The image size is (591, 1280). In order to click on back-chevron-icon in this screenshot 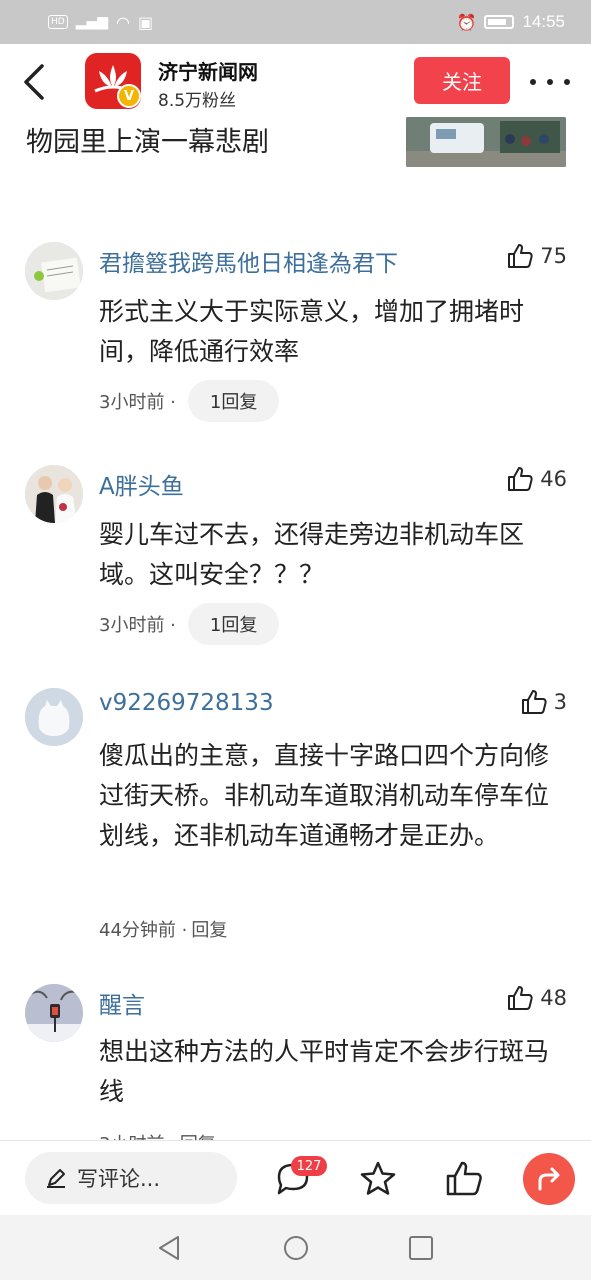, I will do `click(35, 82)`.